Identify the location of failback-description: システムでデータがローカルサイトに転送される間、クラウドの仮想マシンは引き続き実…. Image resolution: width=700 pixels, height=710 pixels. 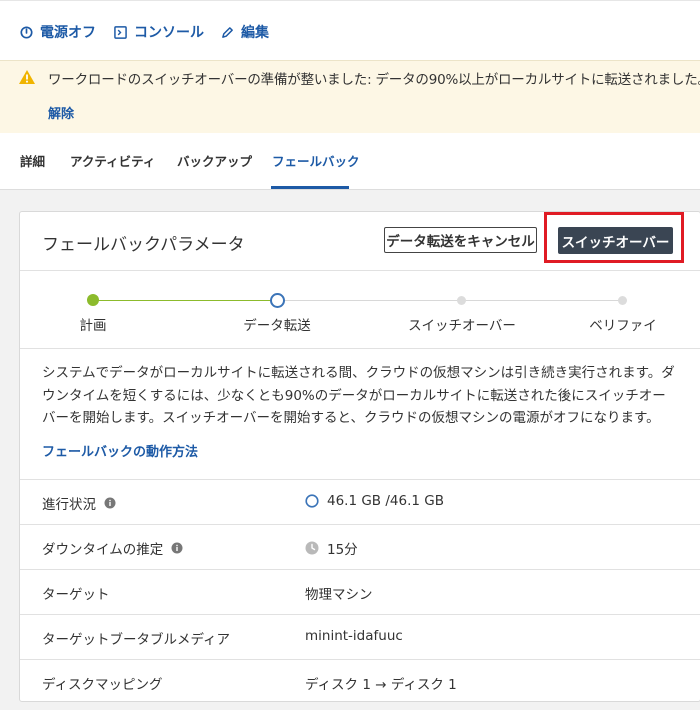
(358, 395).